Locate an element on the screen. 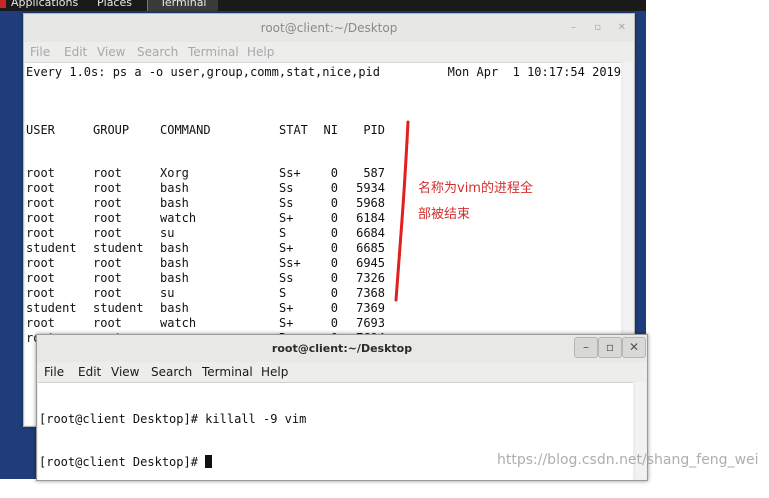  taskbar-terminal-button: Terminal is located at coordinates (182, 5).